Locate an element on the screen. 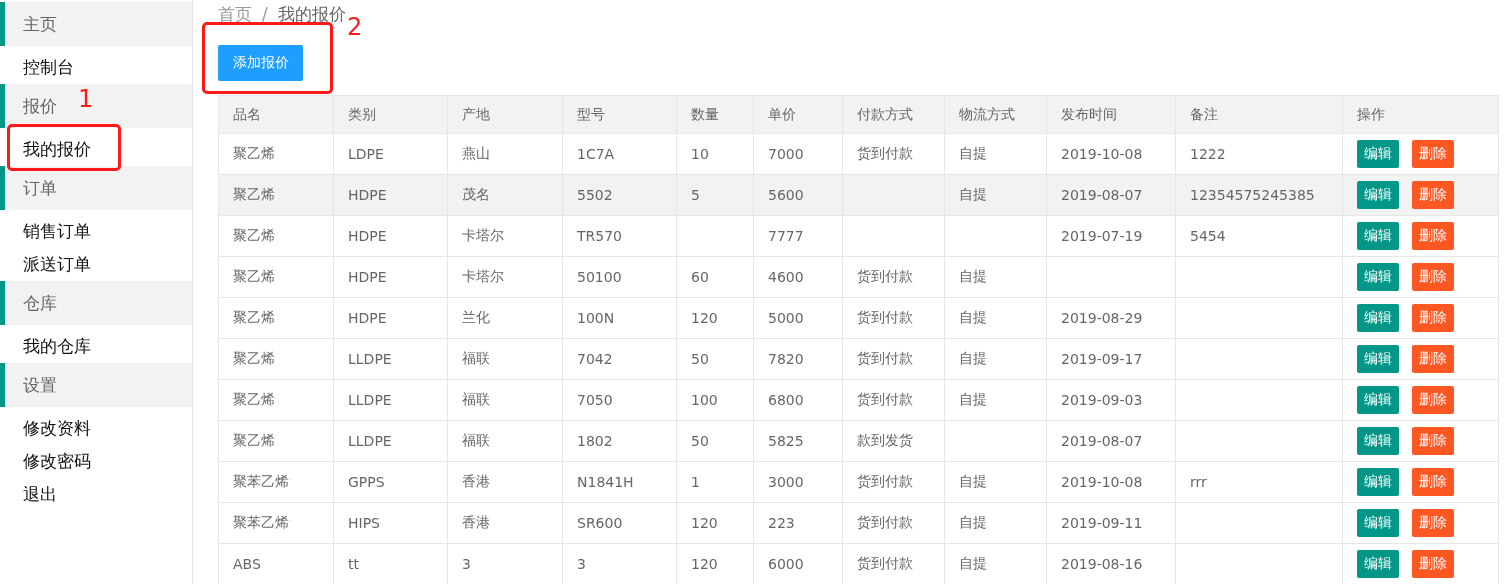  table-cell: rrr is located at coordinates (1198, 482).